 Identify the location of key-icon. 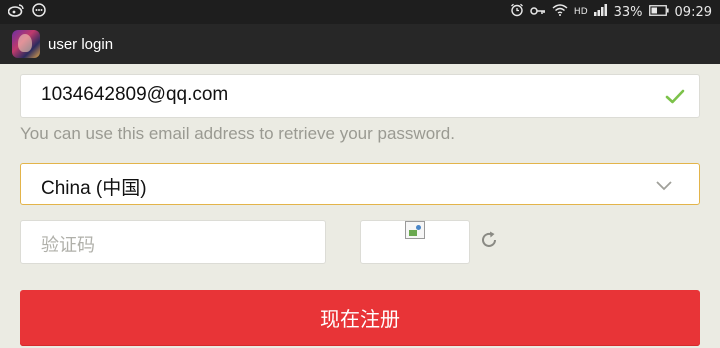
(538, 12).